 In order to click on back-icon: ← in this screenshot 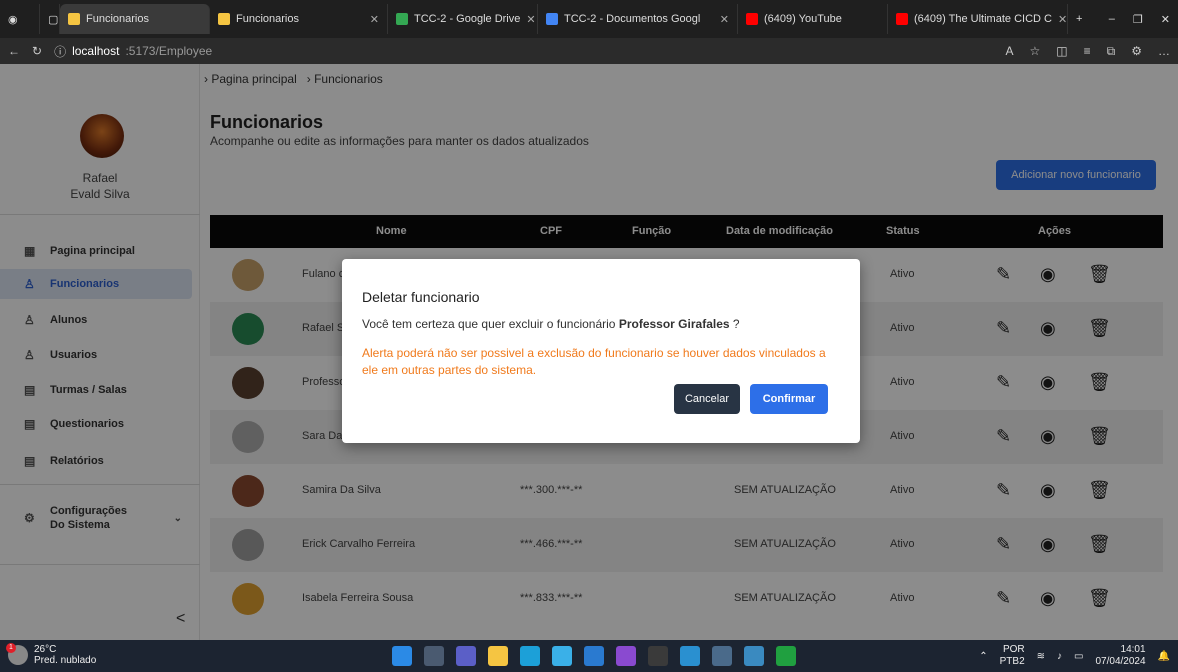, I will do `click(14, 51)`.